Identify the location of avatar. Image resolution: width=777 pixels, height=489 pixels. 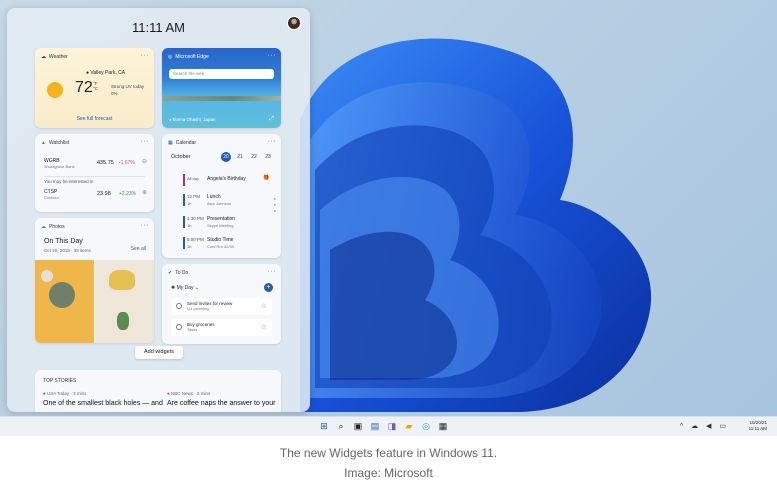
(294, 23).